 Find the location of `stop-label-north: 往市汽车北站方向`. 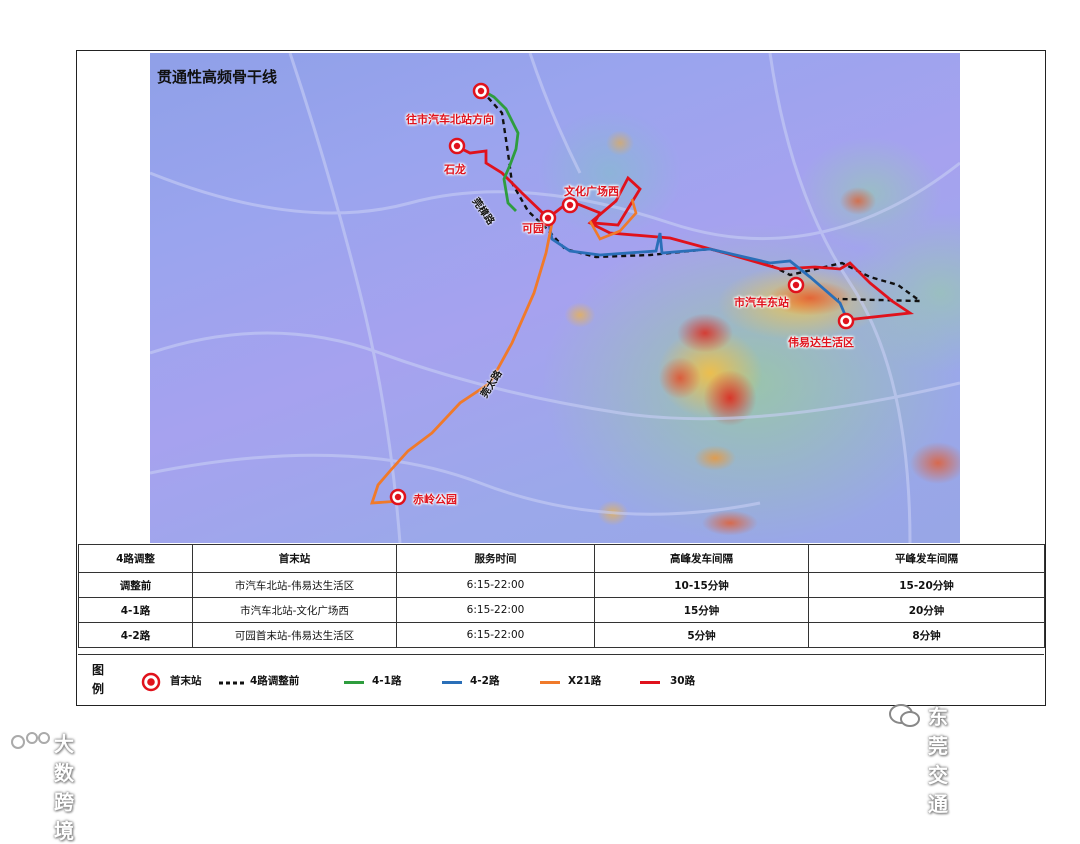

stop-label-north: 往市汽车北站方向 is located at coordinates (450, 119).